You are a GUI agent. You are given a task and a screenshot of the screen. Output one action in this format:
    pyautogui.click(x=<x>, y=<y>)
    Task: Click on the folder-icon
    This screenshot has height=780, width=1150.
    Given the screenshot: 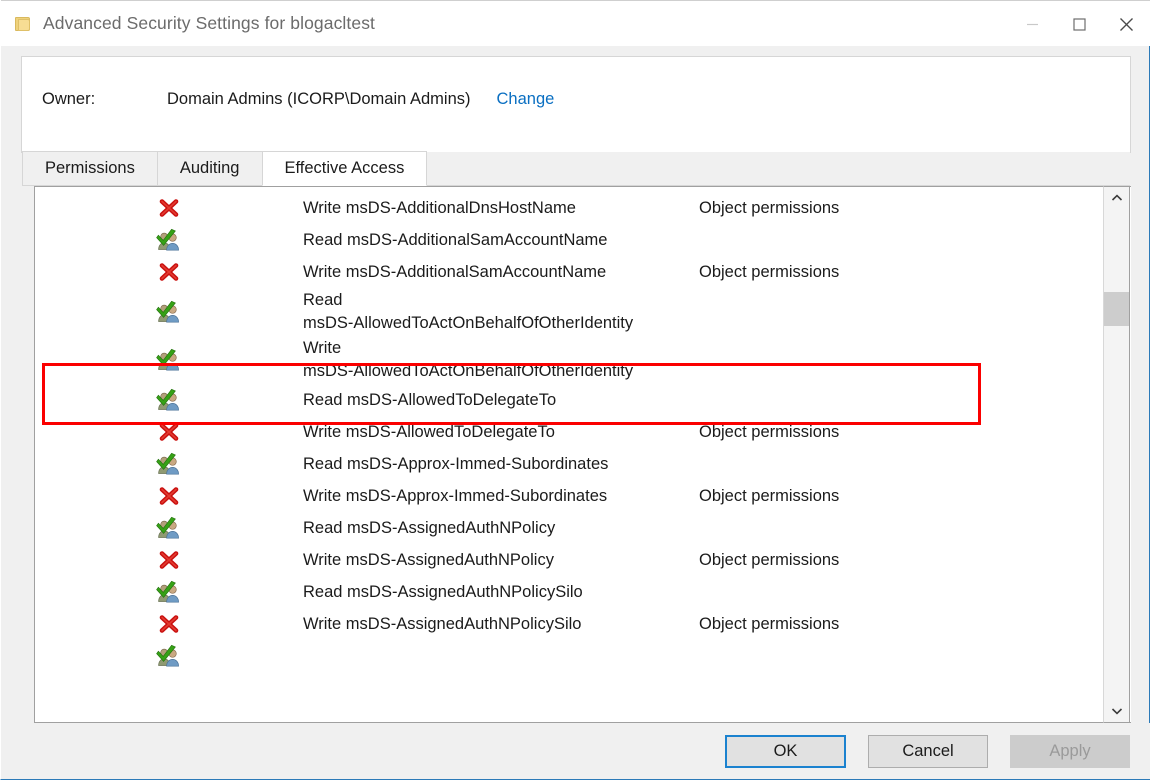 What is the action you would take?
    pyautogui.click(x=23, y=24)
    